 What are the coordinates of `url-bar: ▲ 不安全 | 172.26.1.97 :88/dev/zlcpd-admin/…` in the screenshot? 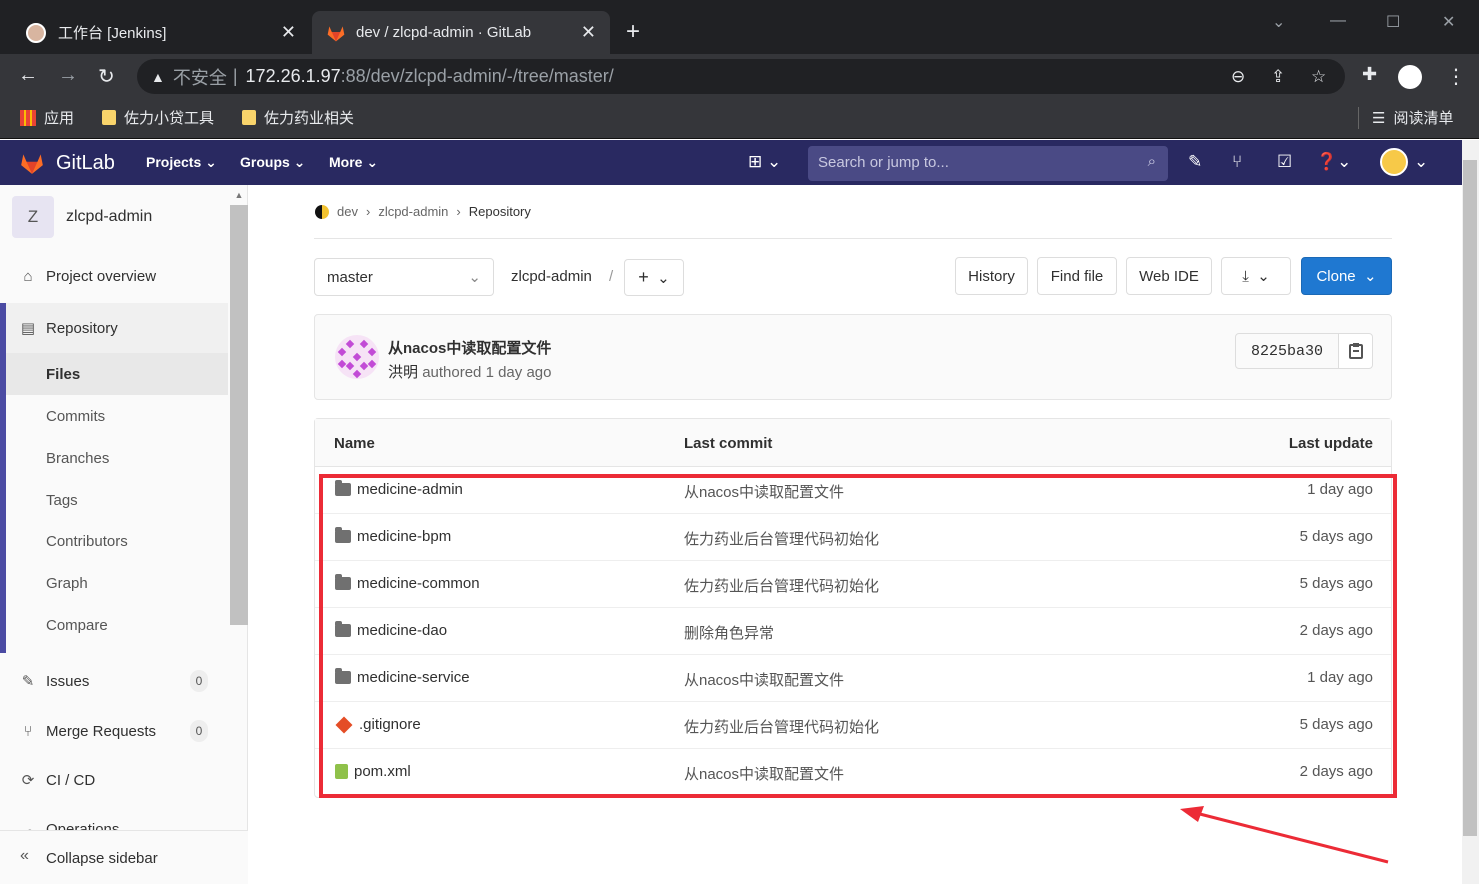 It's located at (741, 76).